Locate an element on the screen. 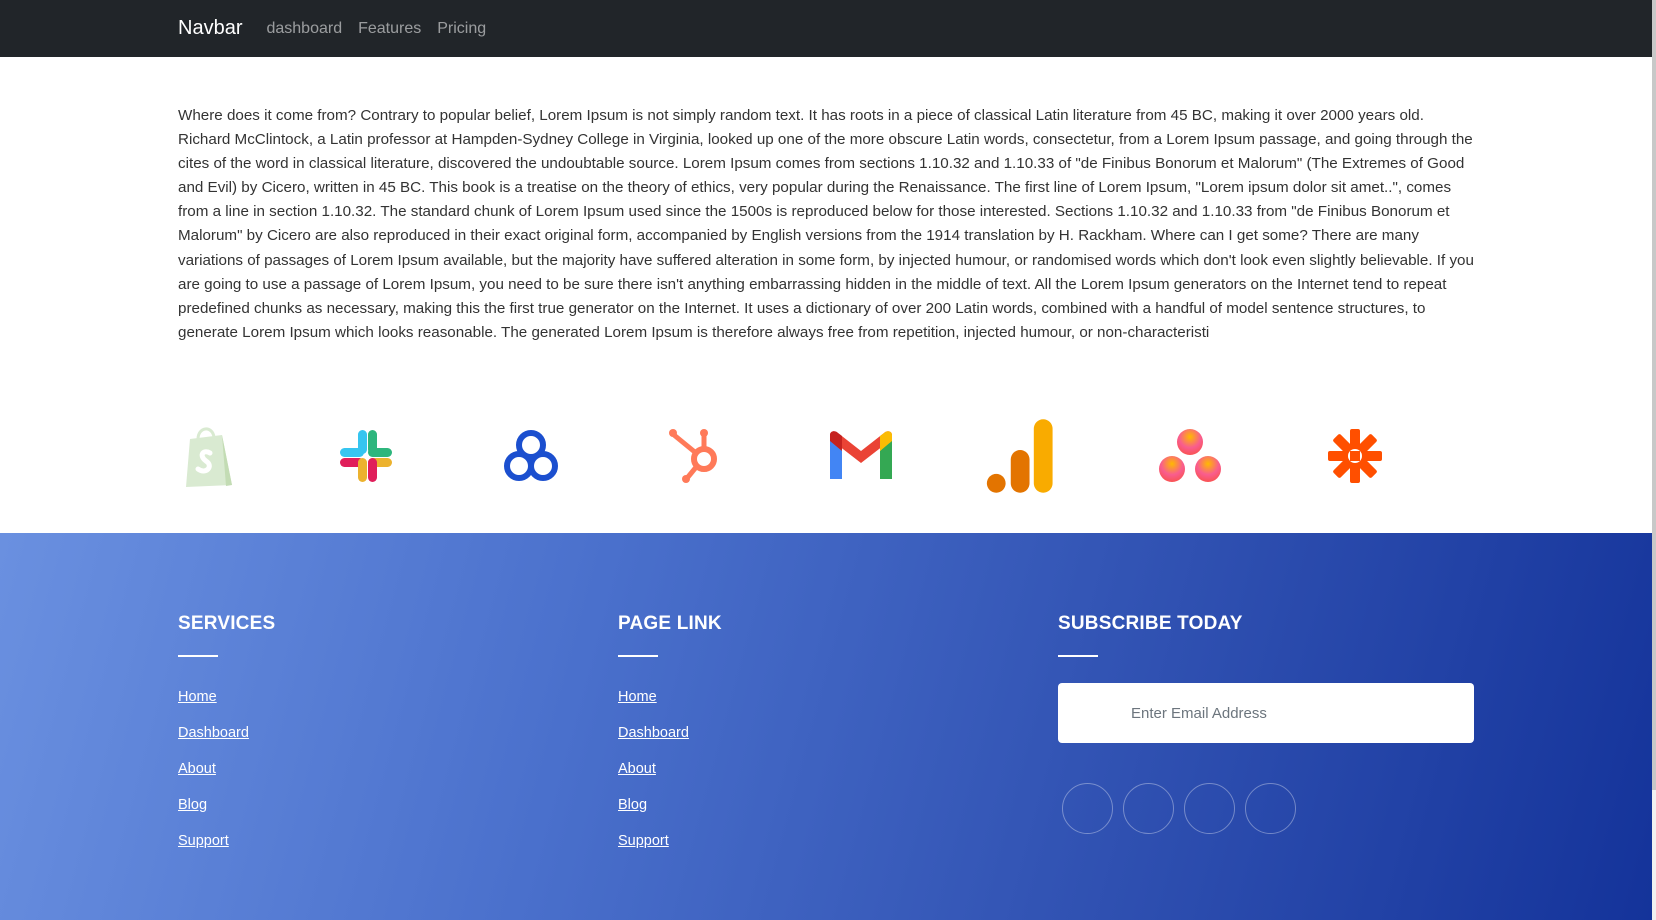 Image resolution: width=1656 pixels, height=920 pixels. scrollbar is located at coordinates (1654, 460).